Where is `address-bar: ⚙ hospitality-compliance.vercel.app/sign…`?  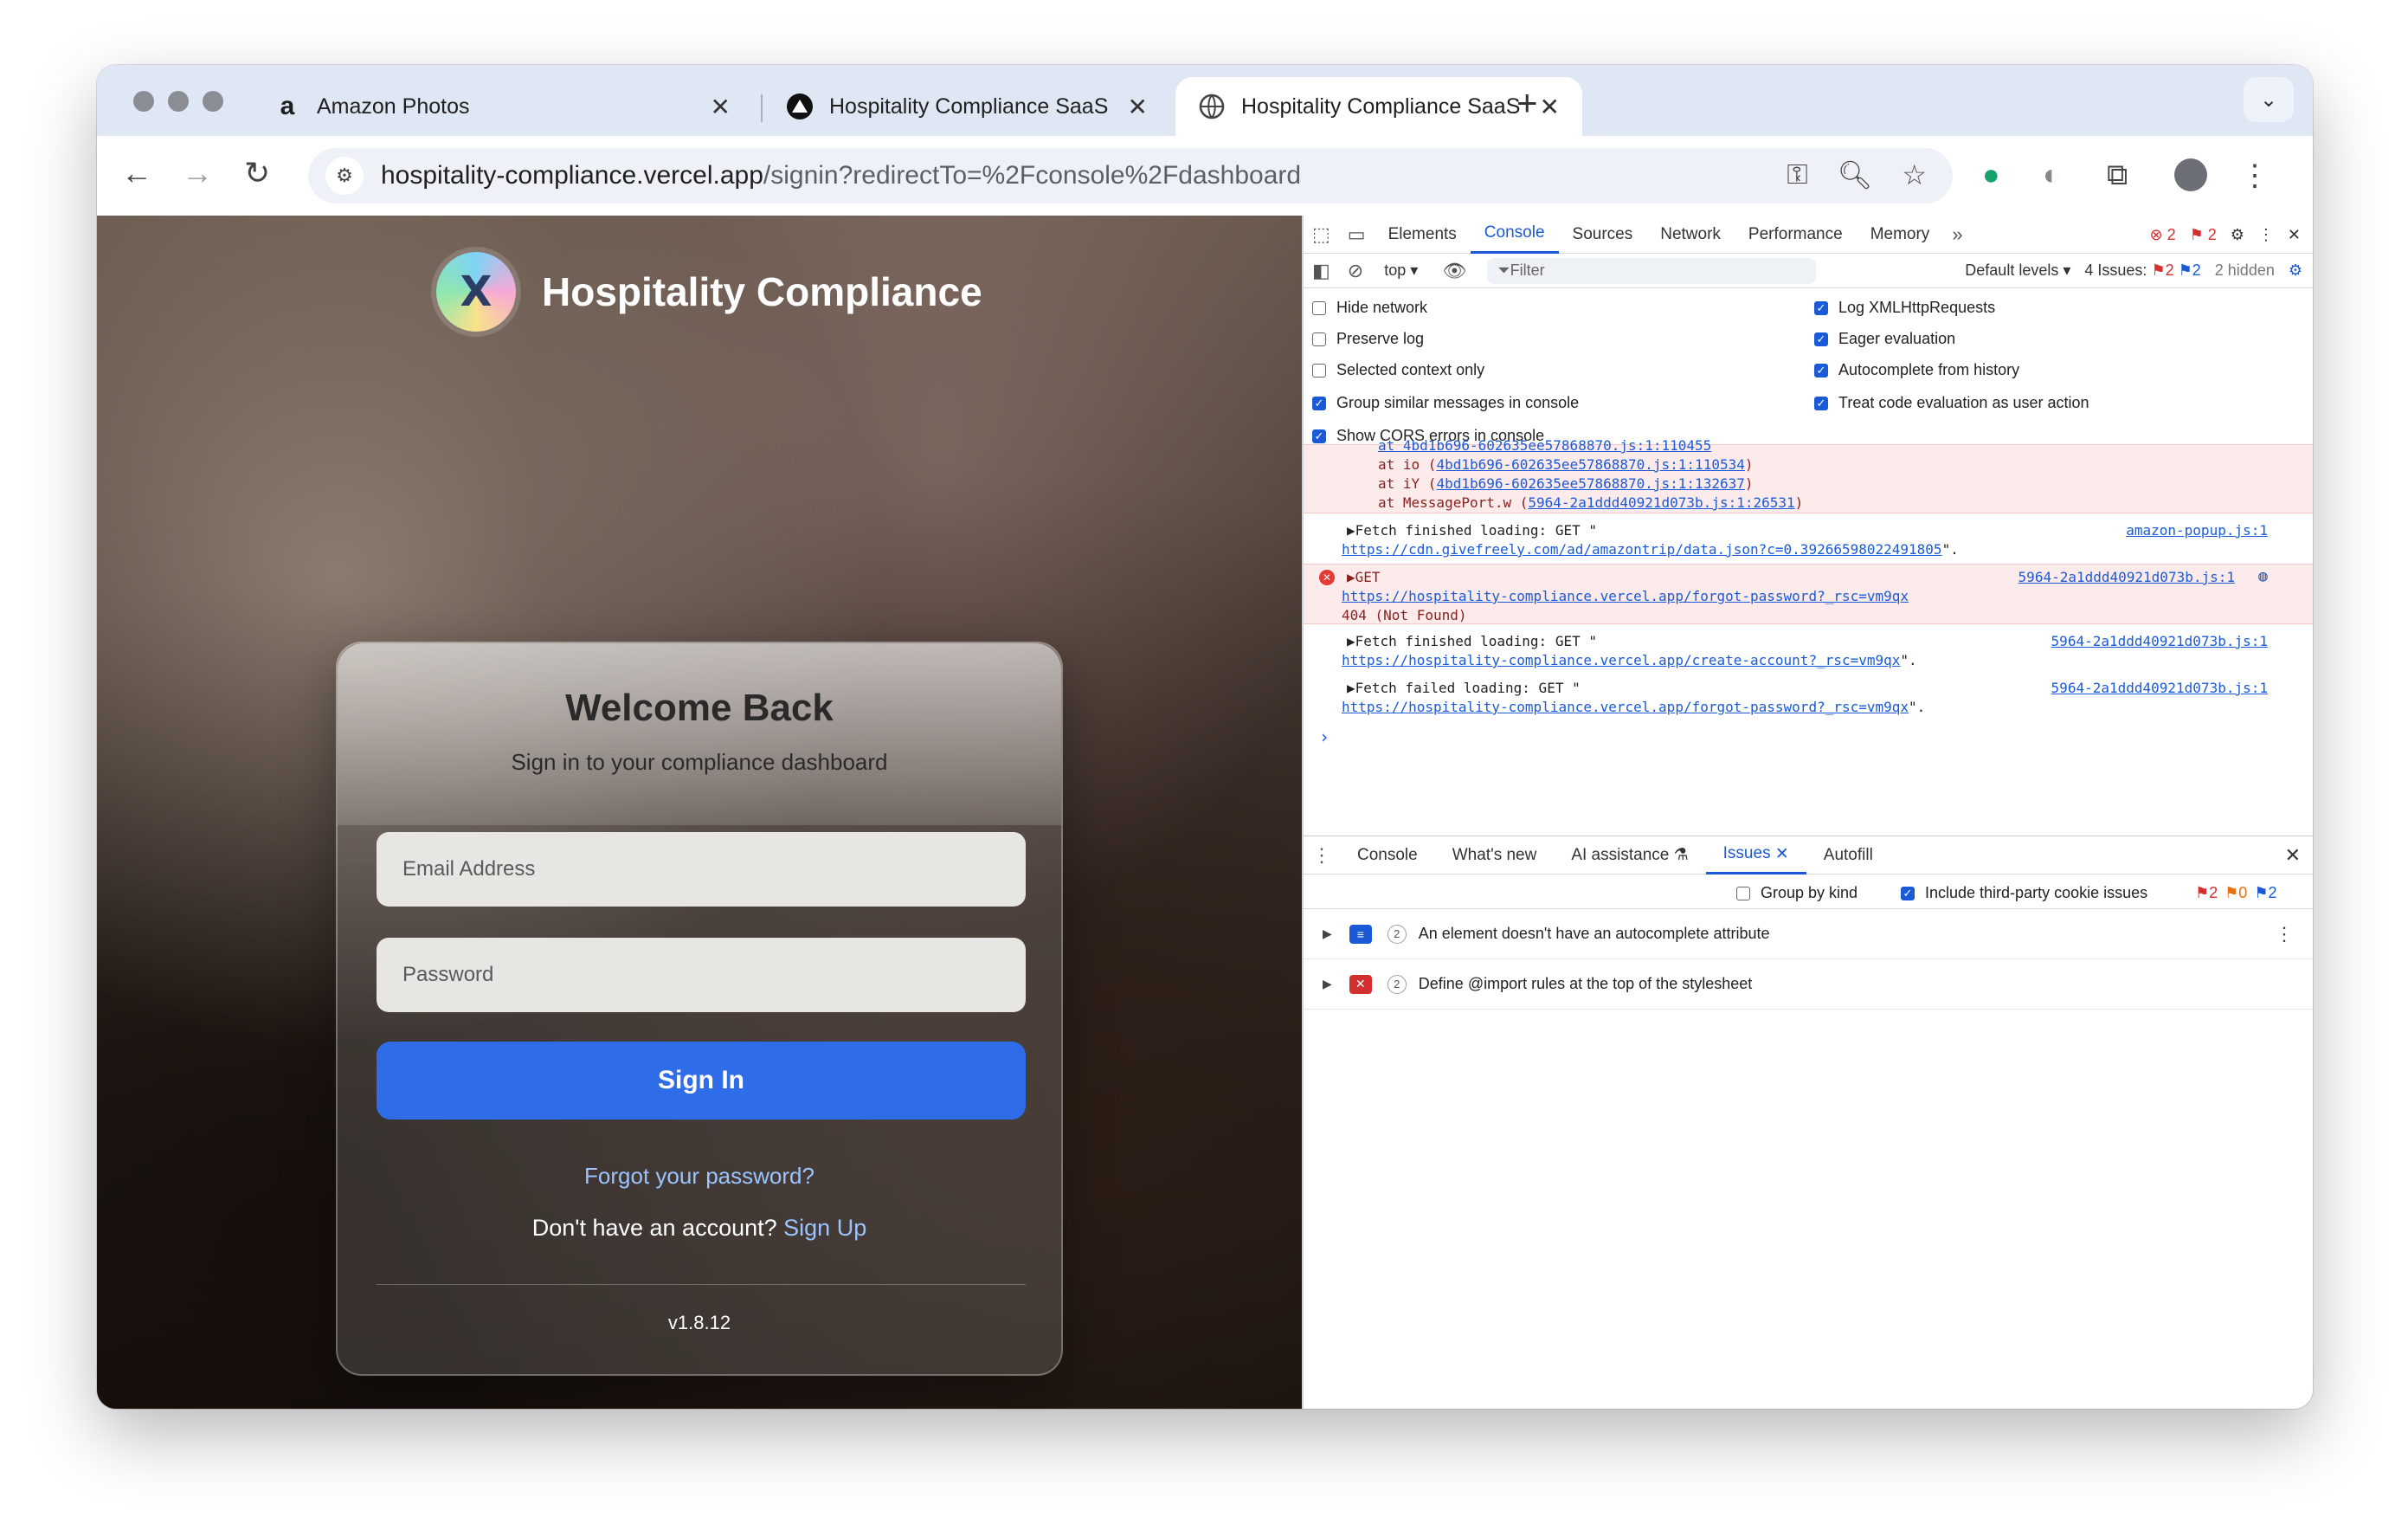
address-bar: ⚙ hospitality-compliance.vercel.app/sign… is located at coordinates (1130, 175).